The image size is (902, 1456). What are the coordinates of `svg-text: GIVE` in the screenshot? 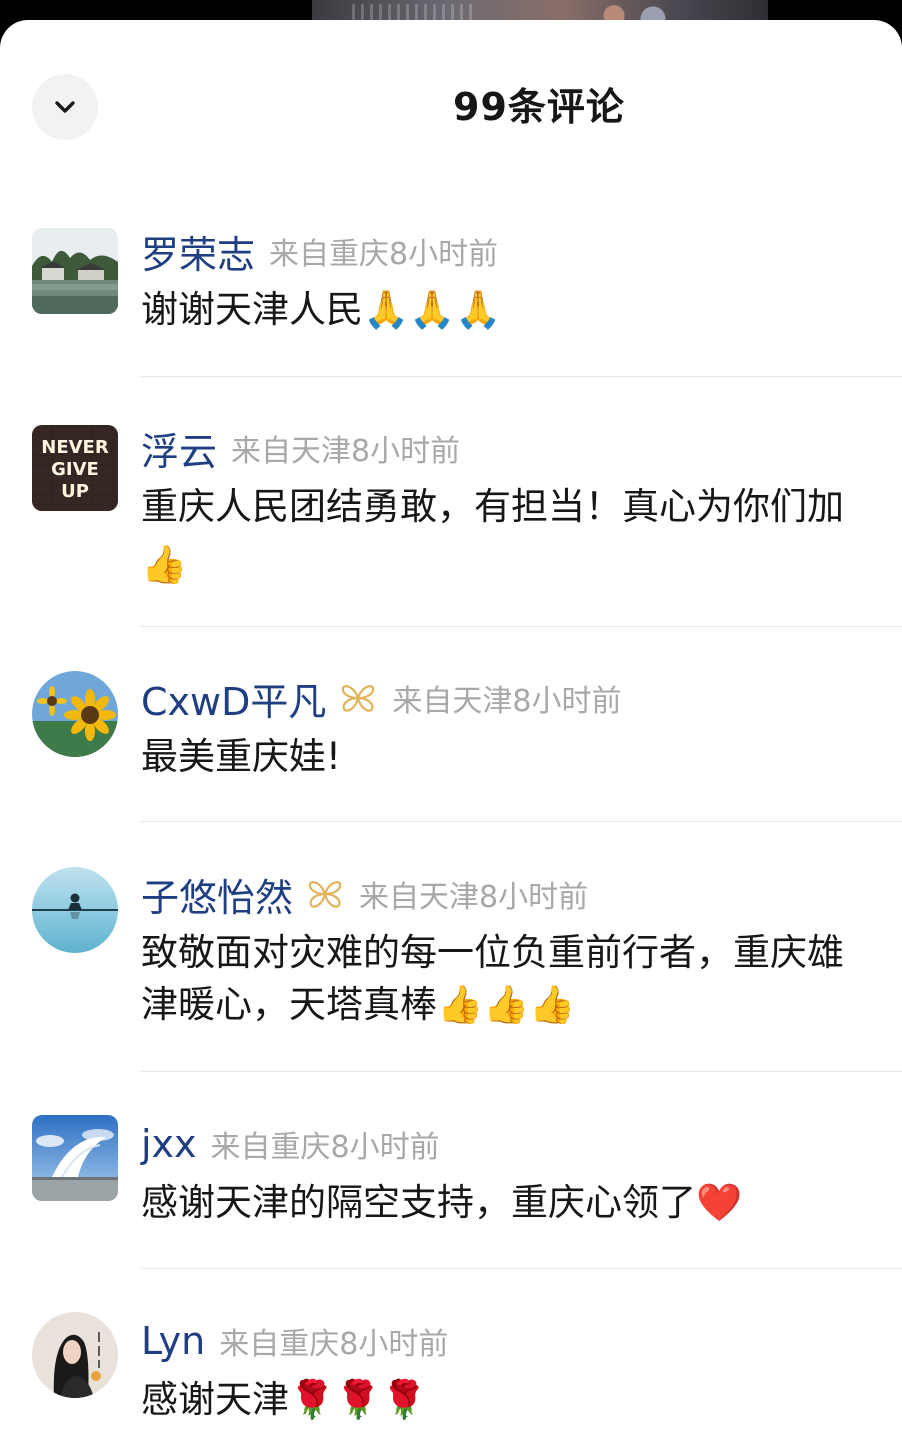 It's located at (75, 469).